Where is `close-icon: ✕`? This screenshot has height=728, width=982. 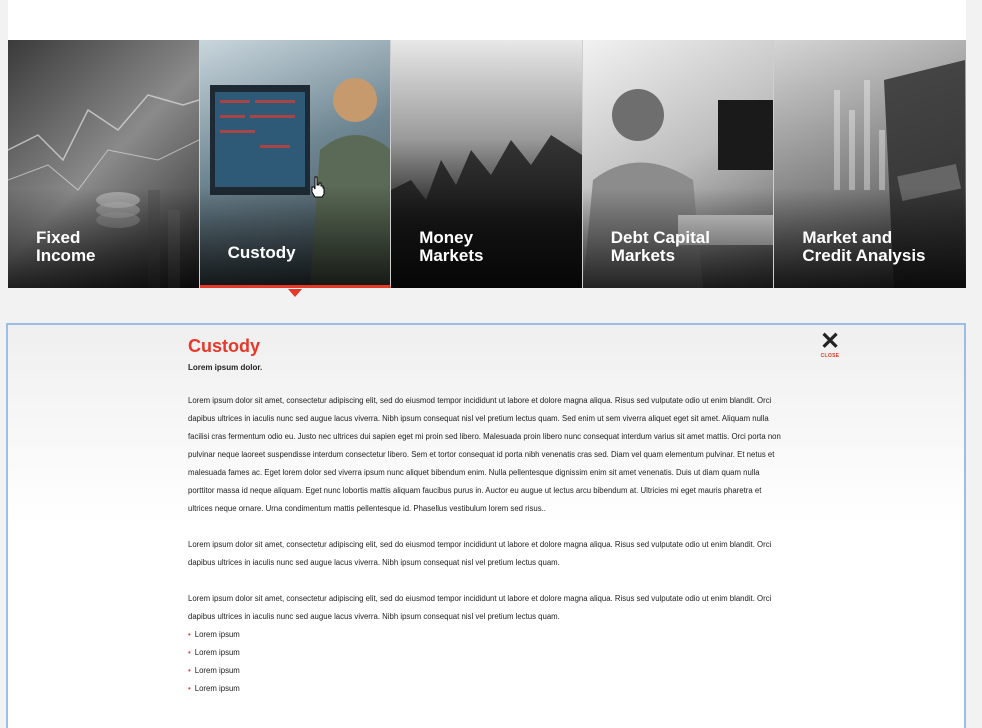
close-icon: ✕ is located at coordinates (830, 341).